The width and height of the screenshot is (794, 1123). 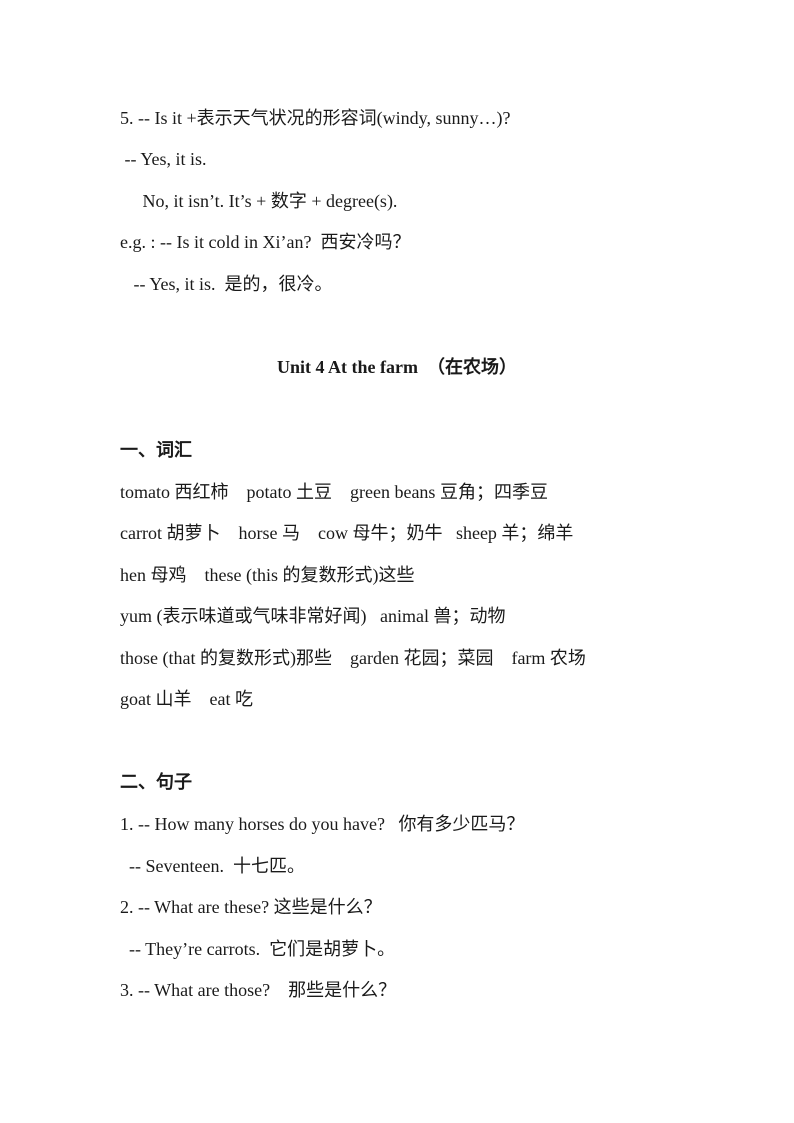 What do you see at coordinates (267, 575) in the screenshot?
I see `vocabulary-line: hen 母鸡 these (this 的复数形式)这些` at bounding box center [267, 575].